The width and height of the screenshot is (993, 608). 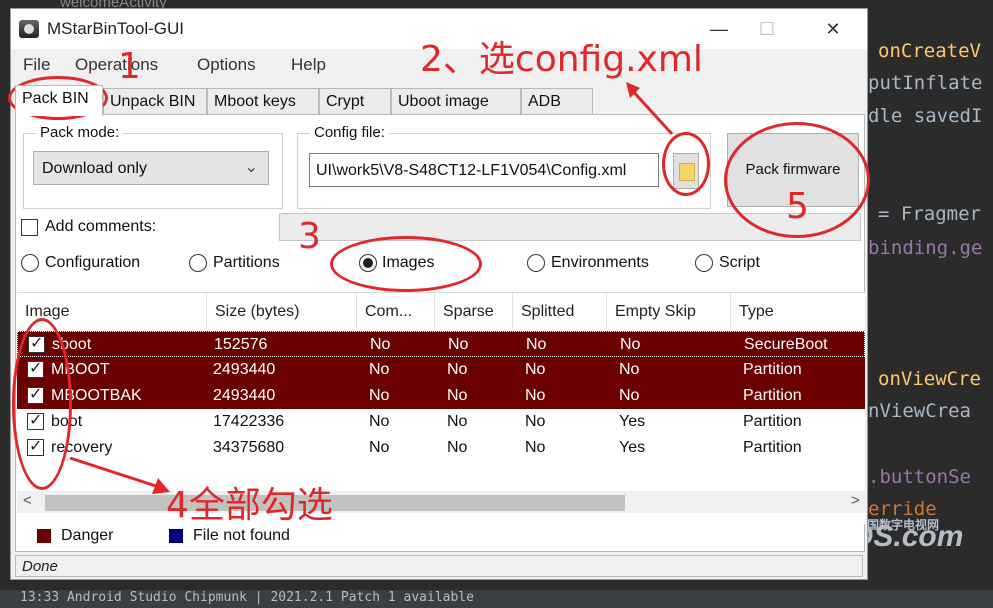 What do you see at coordinates (251, 167) in the screenshot?
I see `chevron-down-icon: ⌄` at bounding box center [251, 167].